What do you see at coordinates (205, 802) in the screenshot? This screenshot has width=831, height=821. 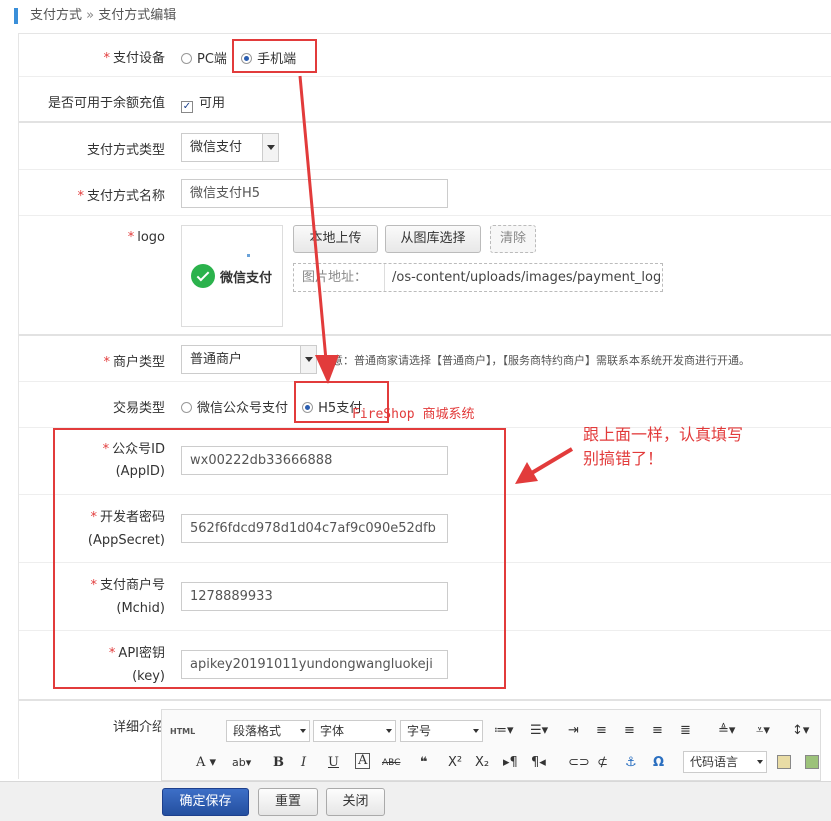 I see `save-button: 确定保存` at bounding box center [205, 802].